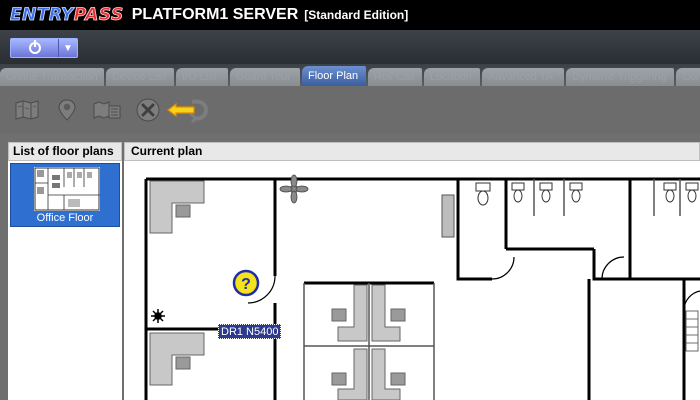 The image size is (700, 400). What do you see at coordinates (215, 14) in the screenshot?
I see `app-title: PLATFORM1 SERVER` at bounding box center [215, 14].